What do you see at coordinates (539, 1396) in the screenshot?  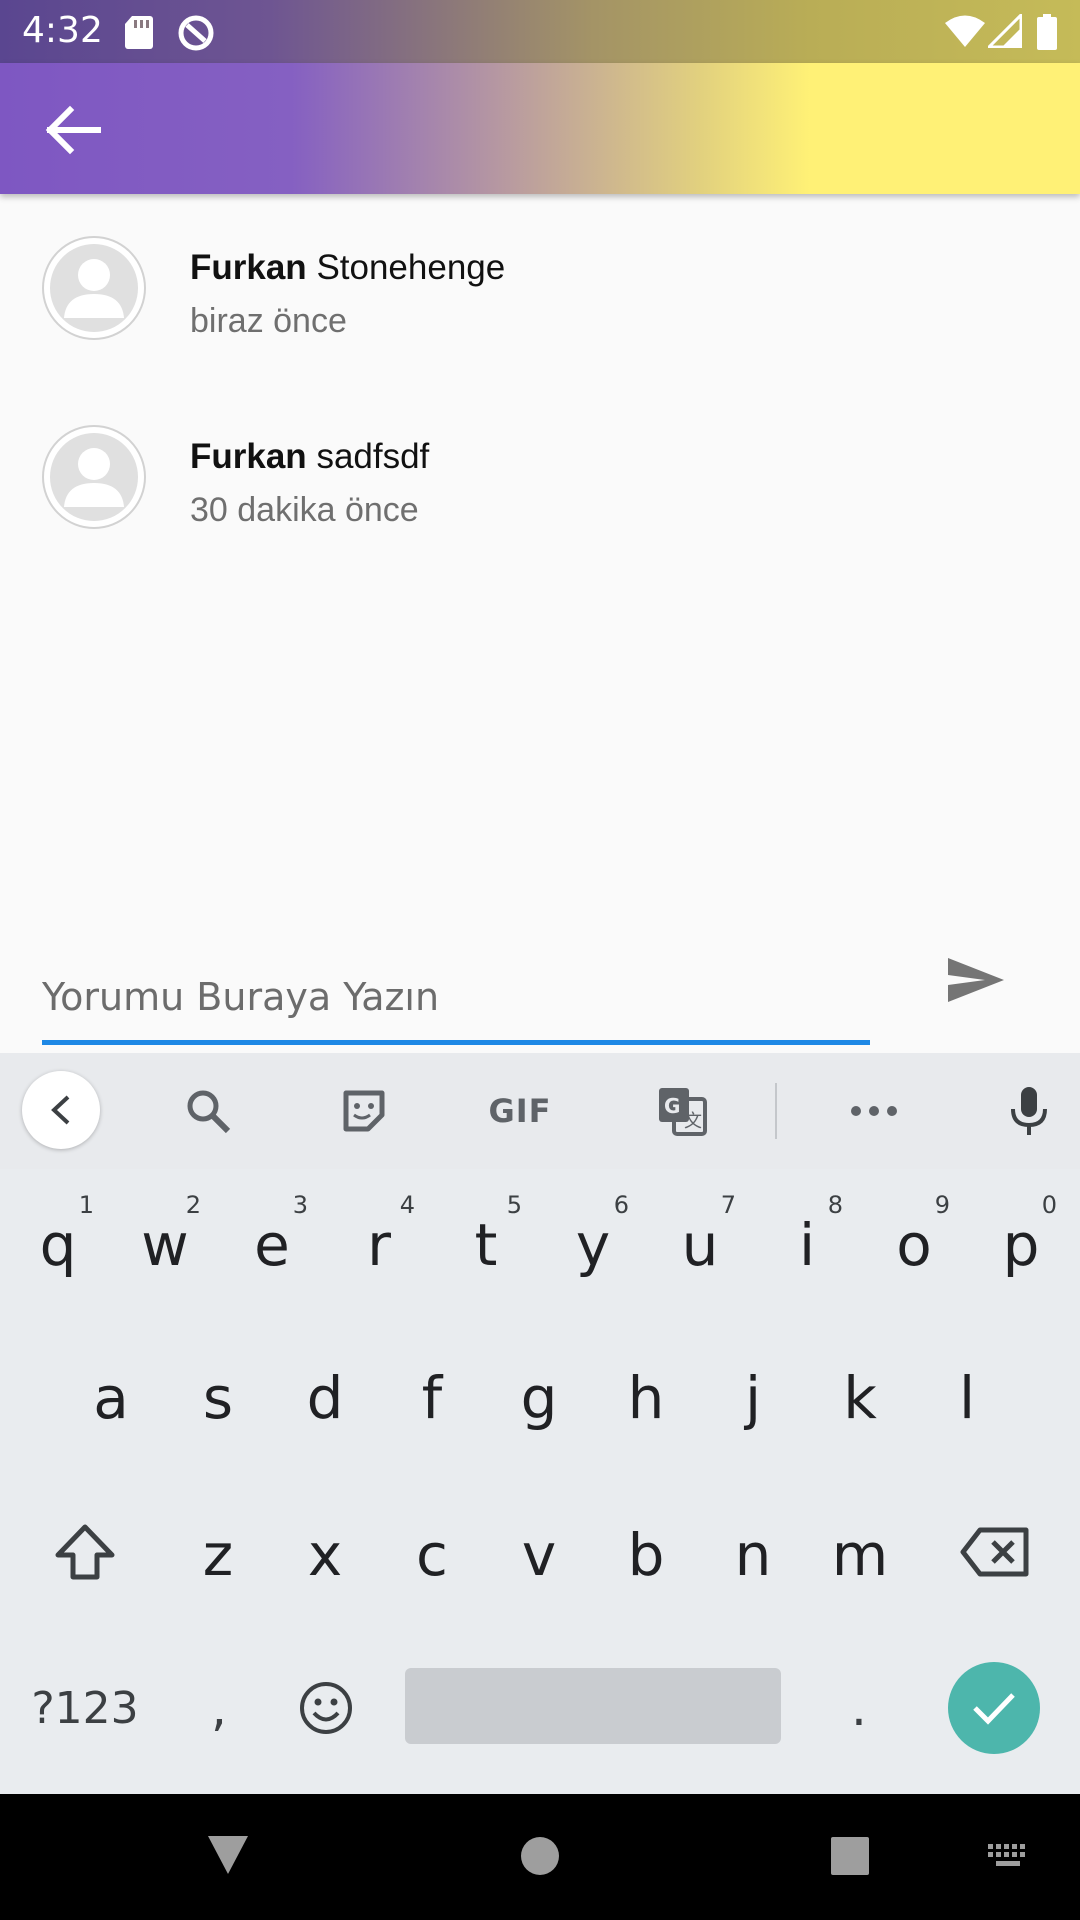 I see `key-g: g` at bounding box center [539, 1396].